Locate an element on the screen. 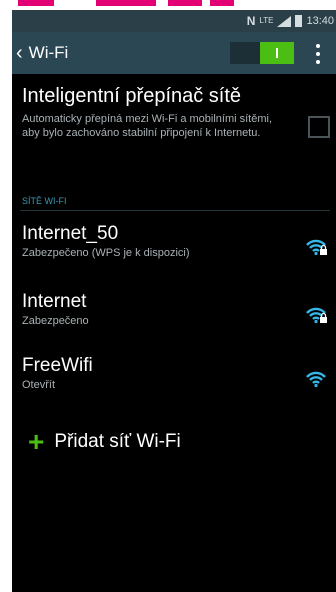  status-bar: N LTE 13:40 is located at coordinates (174, 21).